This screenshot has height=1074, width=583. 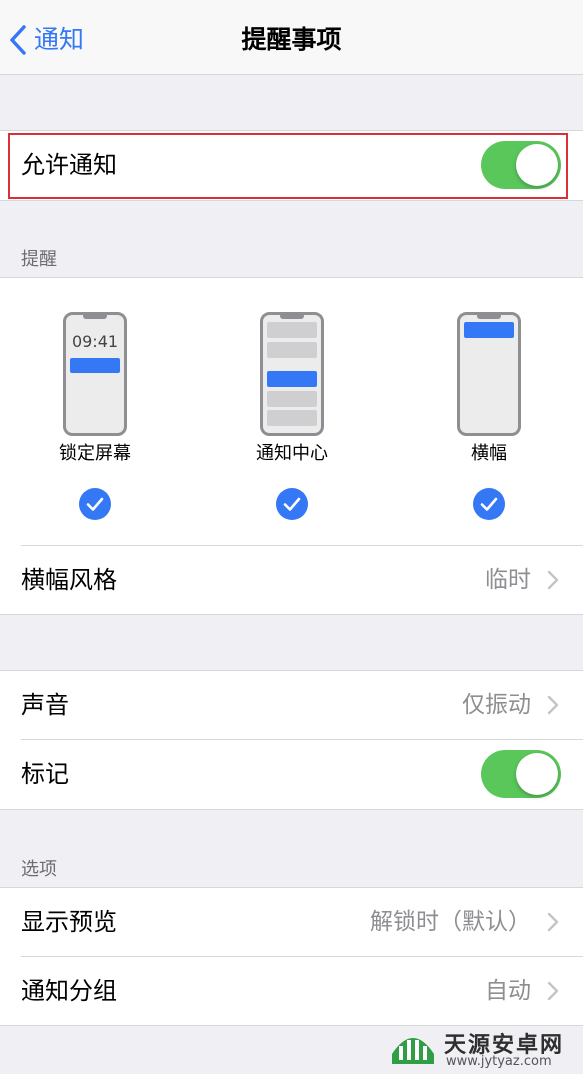 I want to click on sound-label: 声音, so click(x=45, y=705).